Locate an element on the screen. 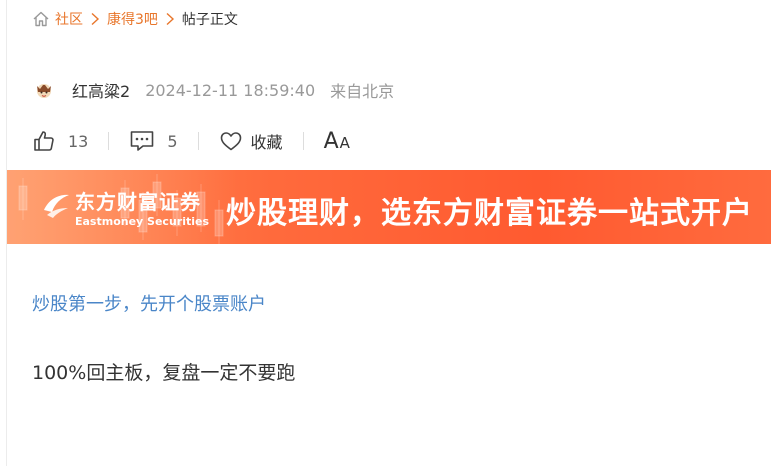 The height and width of the screenshot is (466, 771). open-account-promo-link: 炒股第一步，先开个股票账户 is located at coordinates (149, 303).